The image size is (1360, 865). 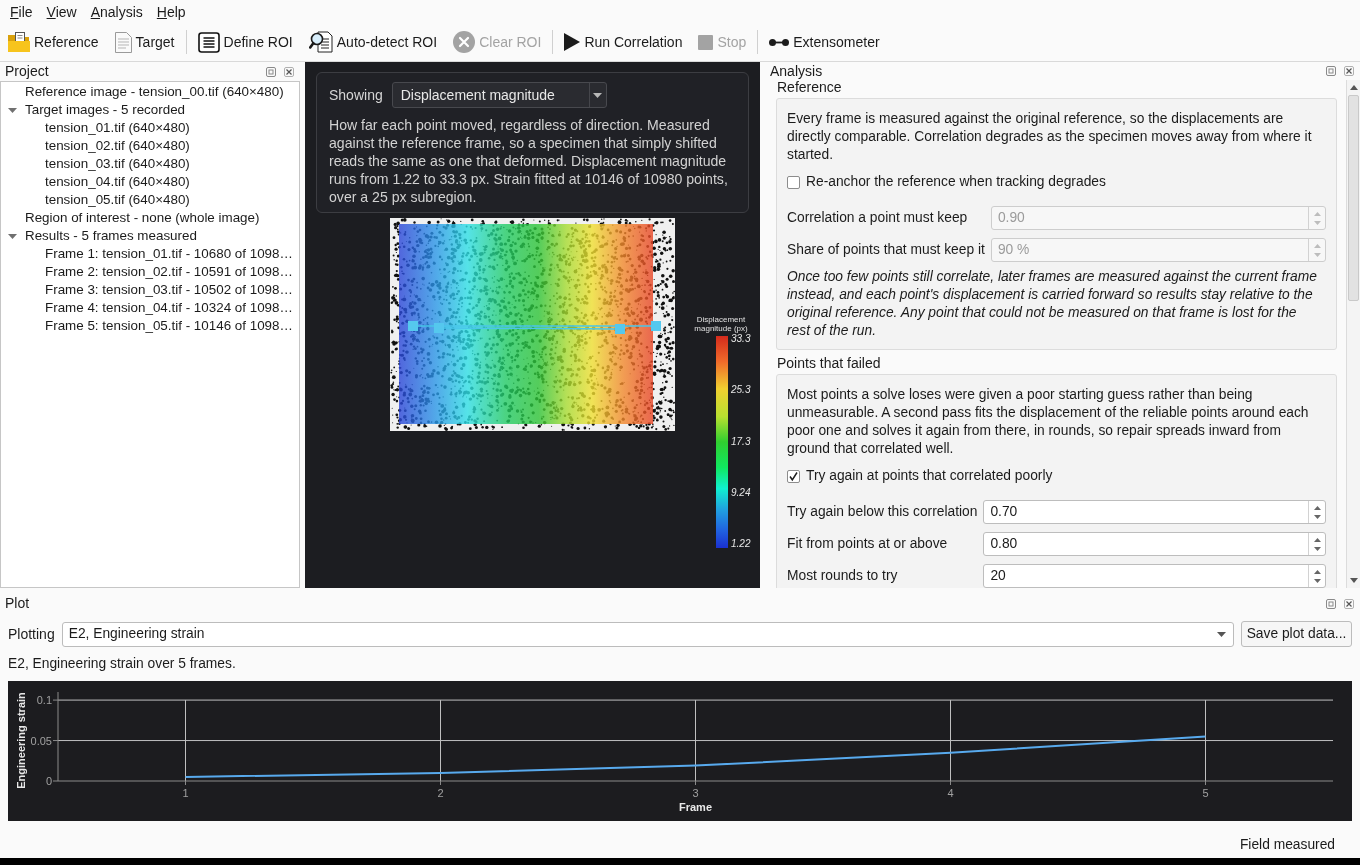 I want to click on field-label: Try again below this correlation, so click(x=882, y=511).